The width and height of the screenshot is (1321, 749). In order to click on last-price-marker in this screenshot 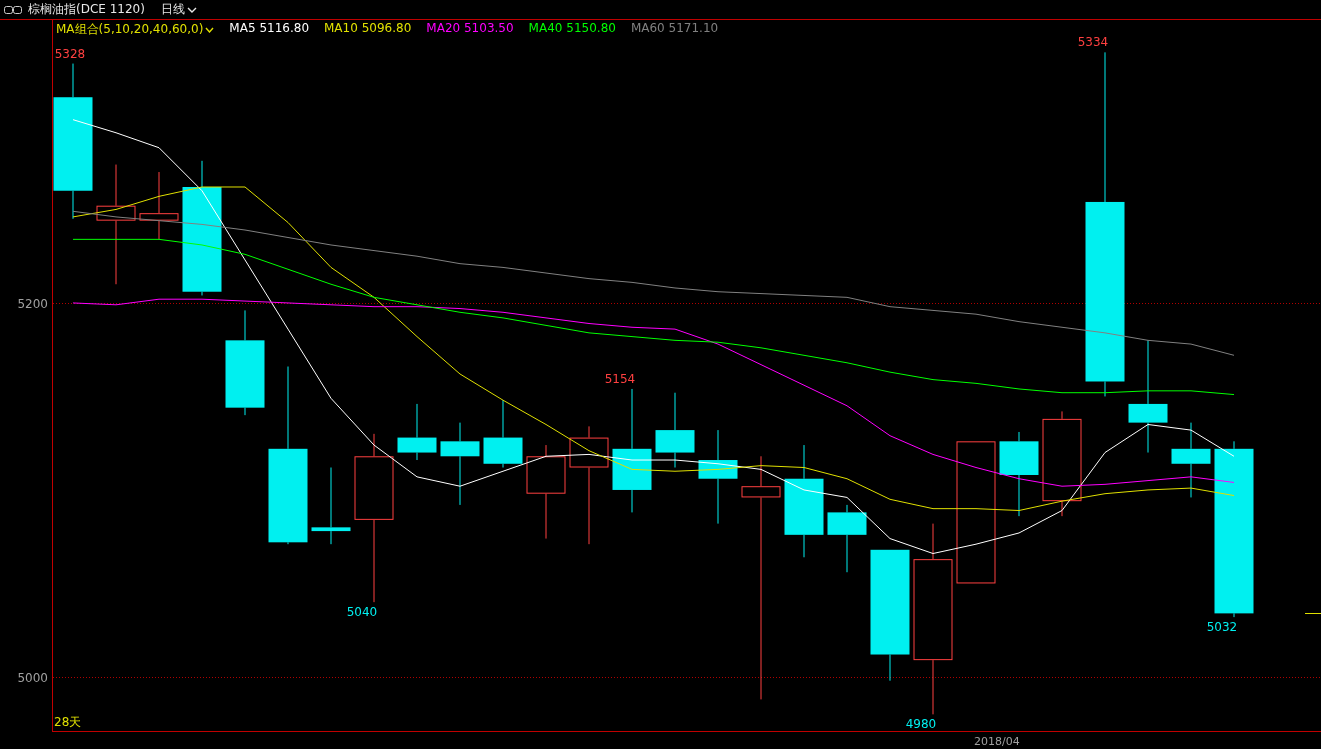, I will do `click(1312, 613)`.